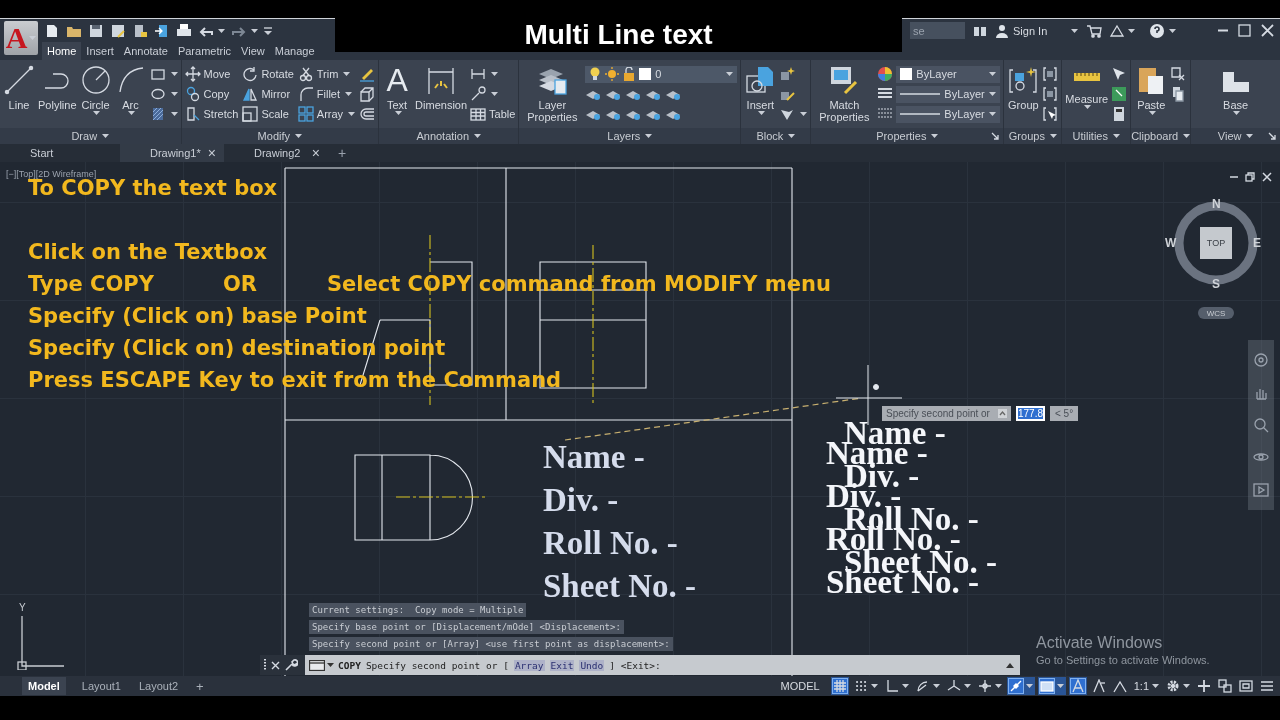  I want to click on printer-icon, so click(184, 30).